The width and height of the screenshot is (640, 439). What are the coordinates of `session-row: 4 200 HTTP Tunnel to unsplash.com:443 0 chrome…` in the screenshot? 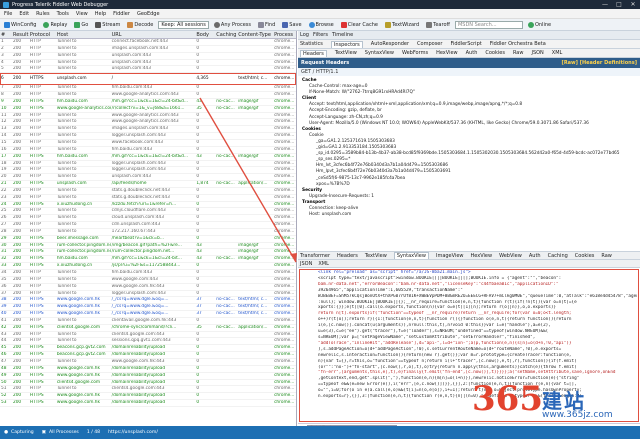 It's located at (148, 63).